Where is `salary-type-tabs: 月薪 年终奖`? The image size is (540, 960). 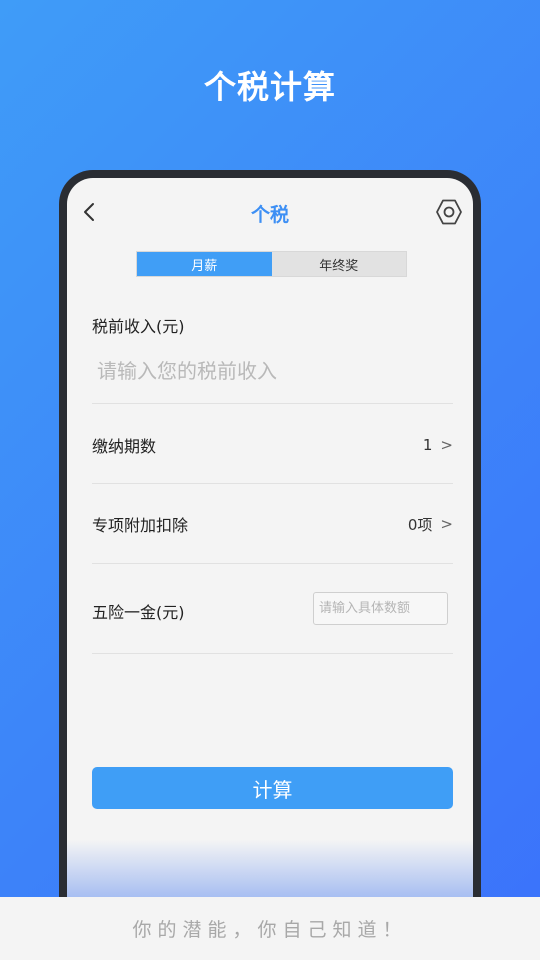 salary-type-tabs: 月薪 年终奖 is located at coordinates (271, 264).